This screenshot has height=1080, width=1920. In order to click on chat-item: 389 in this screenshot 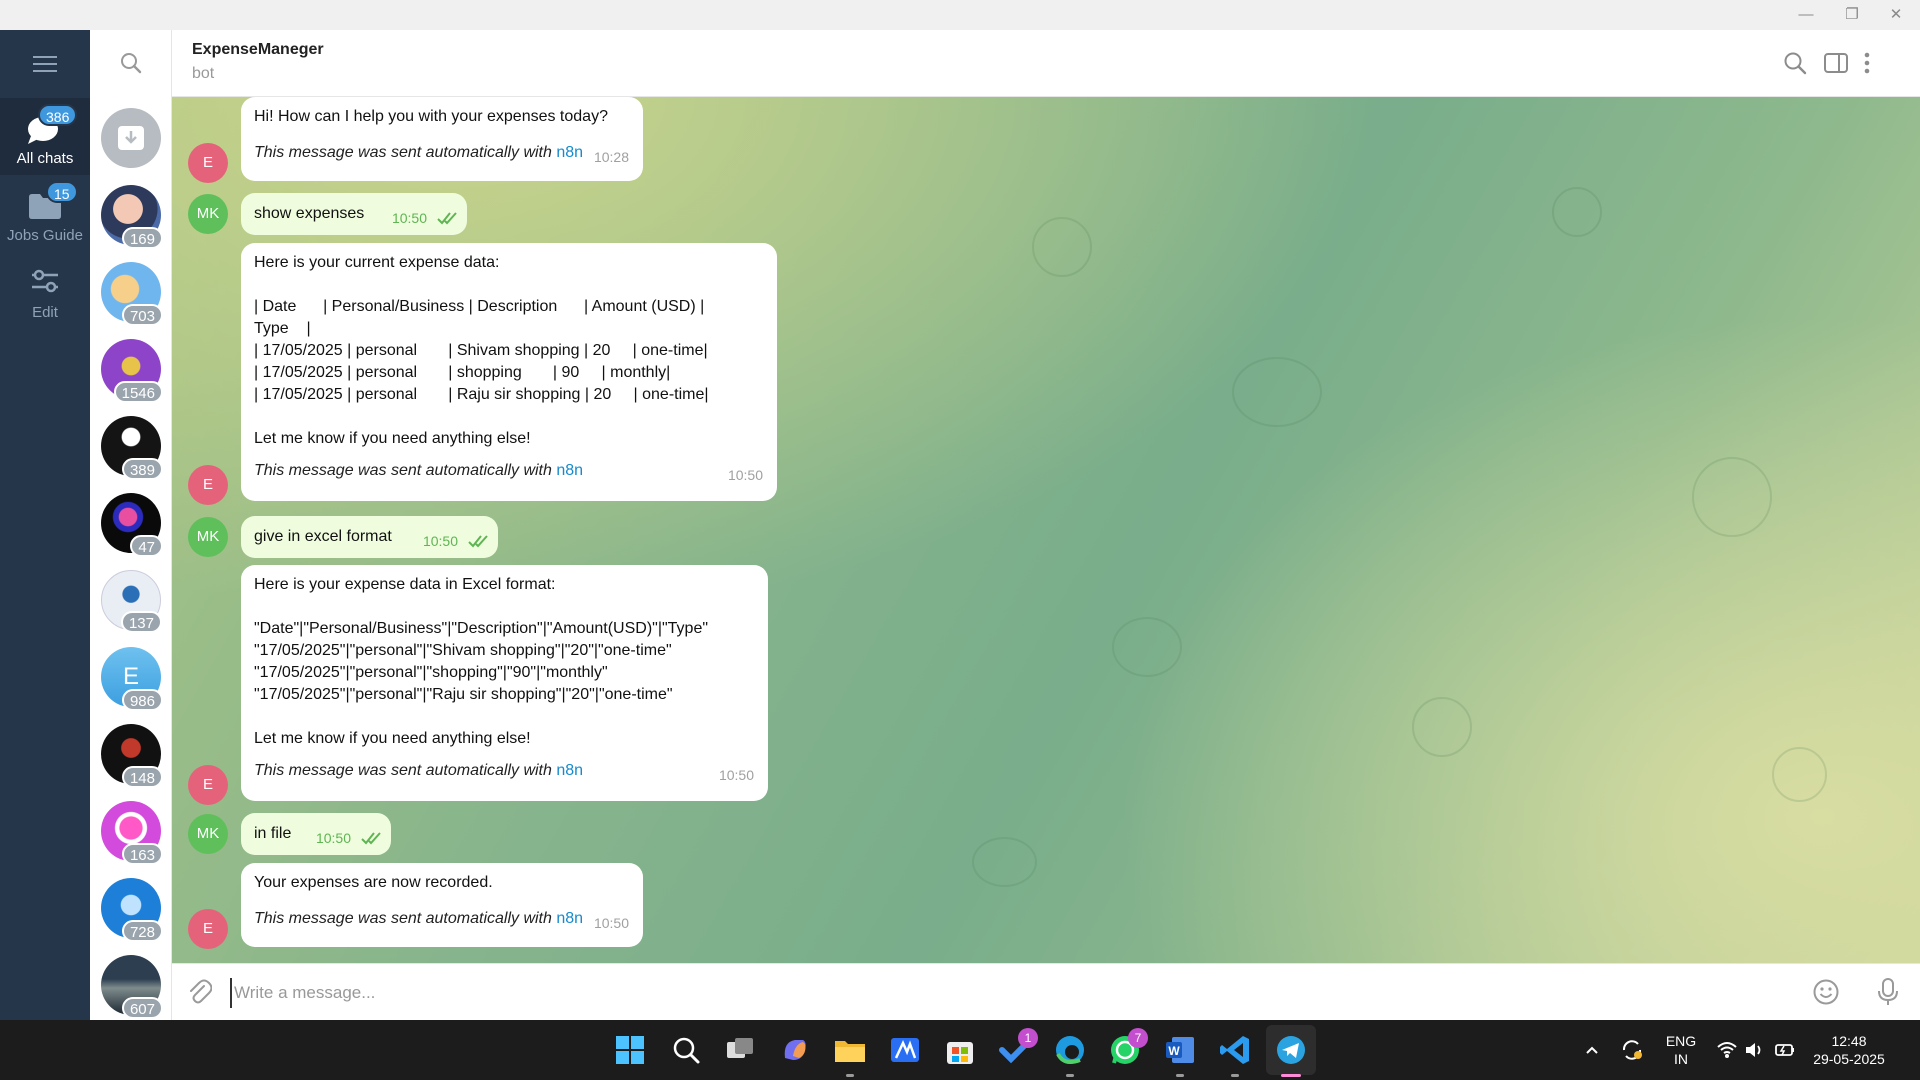, I will do `click(132, 448)`.